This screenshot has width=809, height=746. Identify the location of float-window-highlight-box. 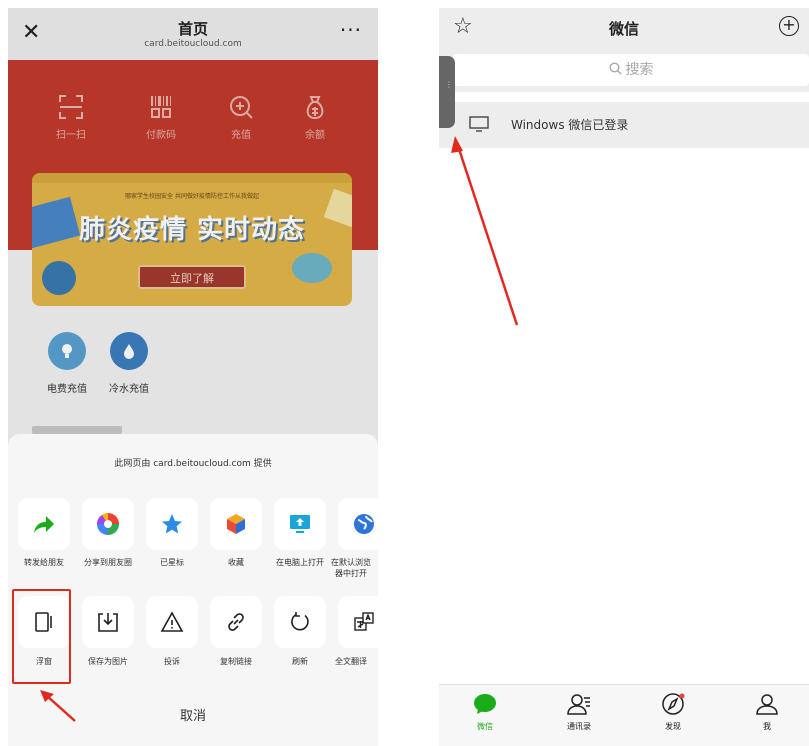
(41, 636).